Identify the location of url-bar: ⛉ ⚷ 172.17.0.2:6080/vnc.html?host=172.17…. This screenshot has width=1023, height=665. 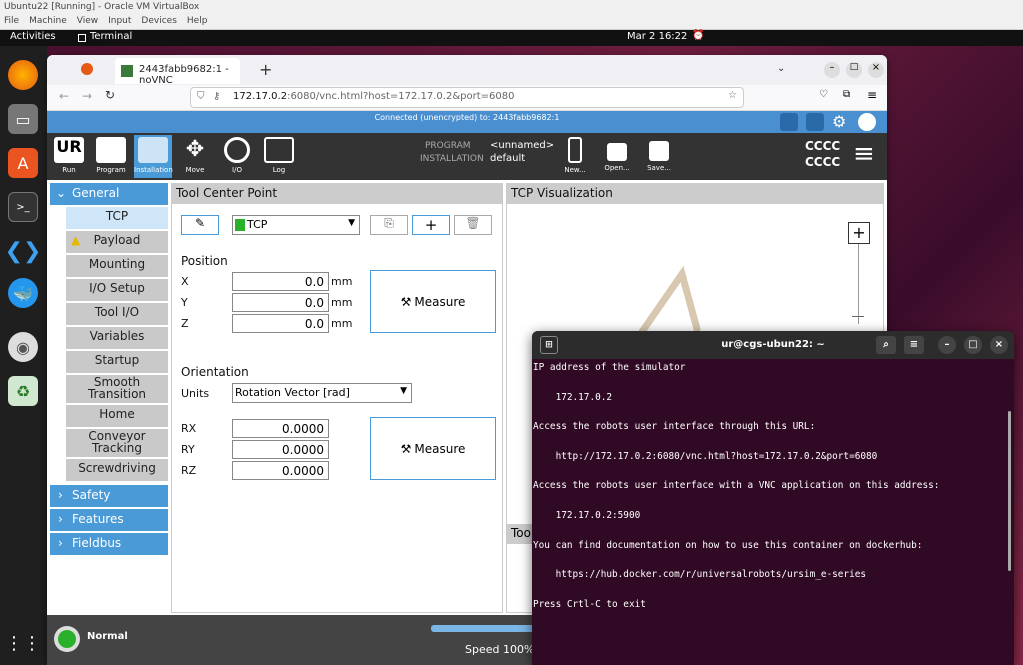
(467, 97).